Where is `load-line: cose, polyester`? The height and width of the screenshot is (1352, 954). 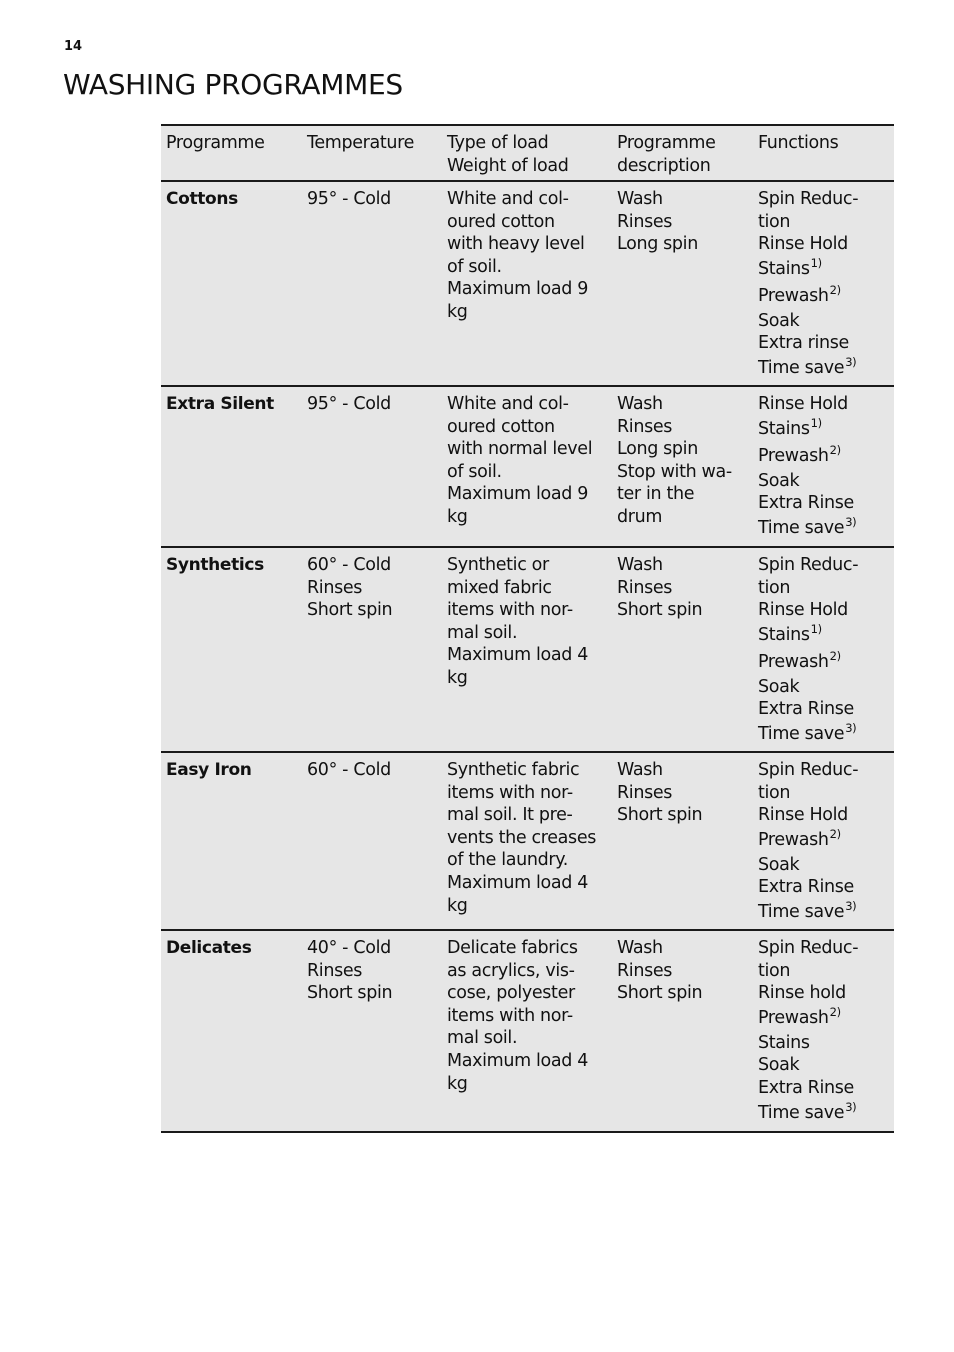 load-line: cose, polyester is located at coordinates (511, 993).